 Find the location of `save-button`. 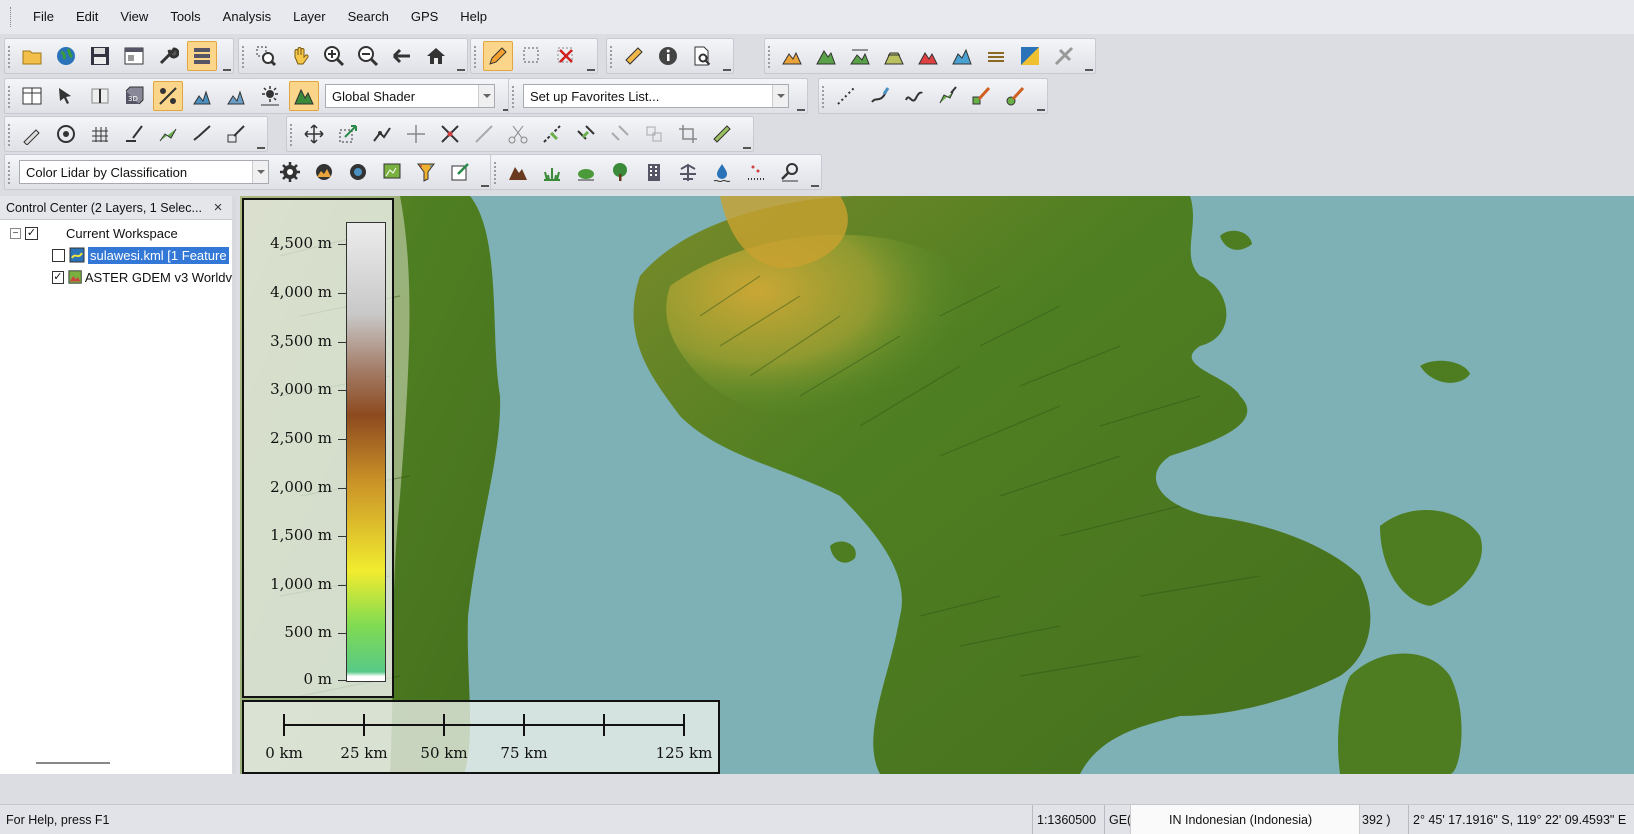

save-button is located at coordinates (100, 56).